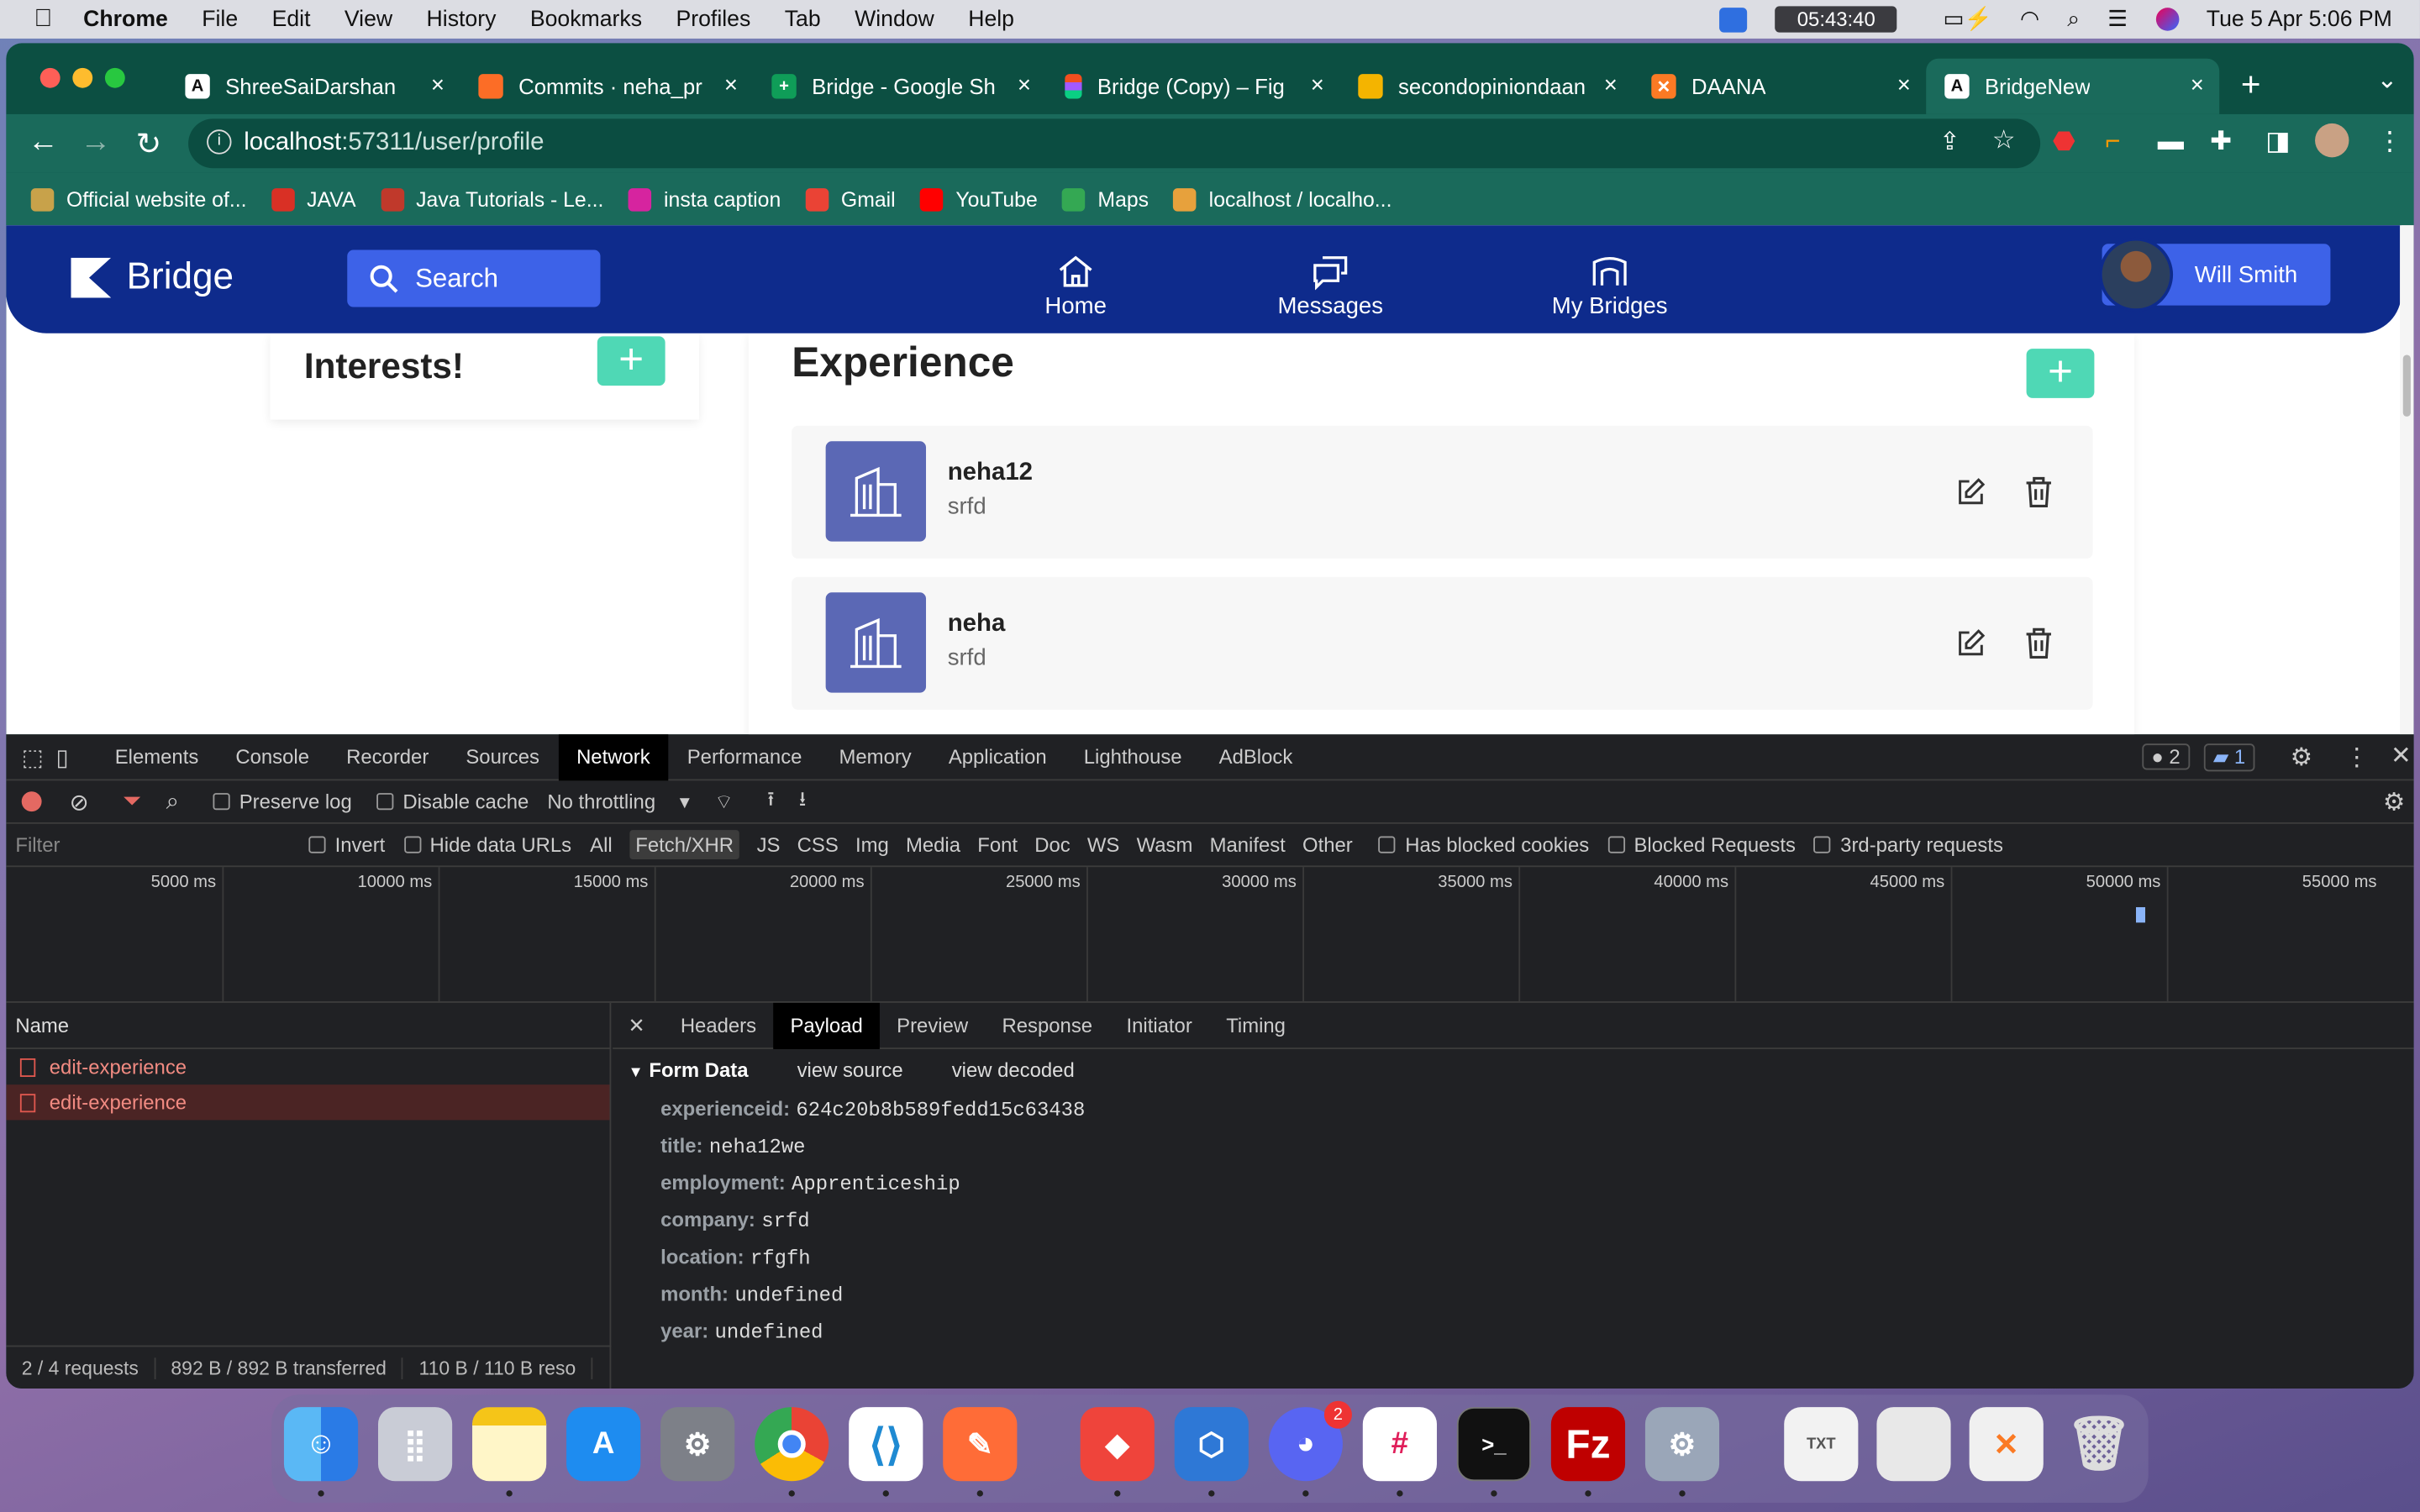  What do you see at coordinates (745, 756) in the screenshot?
I see `devtools-tab-performance: Performance` at bounding box center [745, 756].